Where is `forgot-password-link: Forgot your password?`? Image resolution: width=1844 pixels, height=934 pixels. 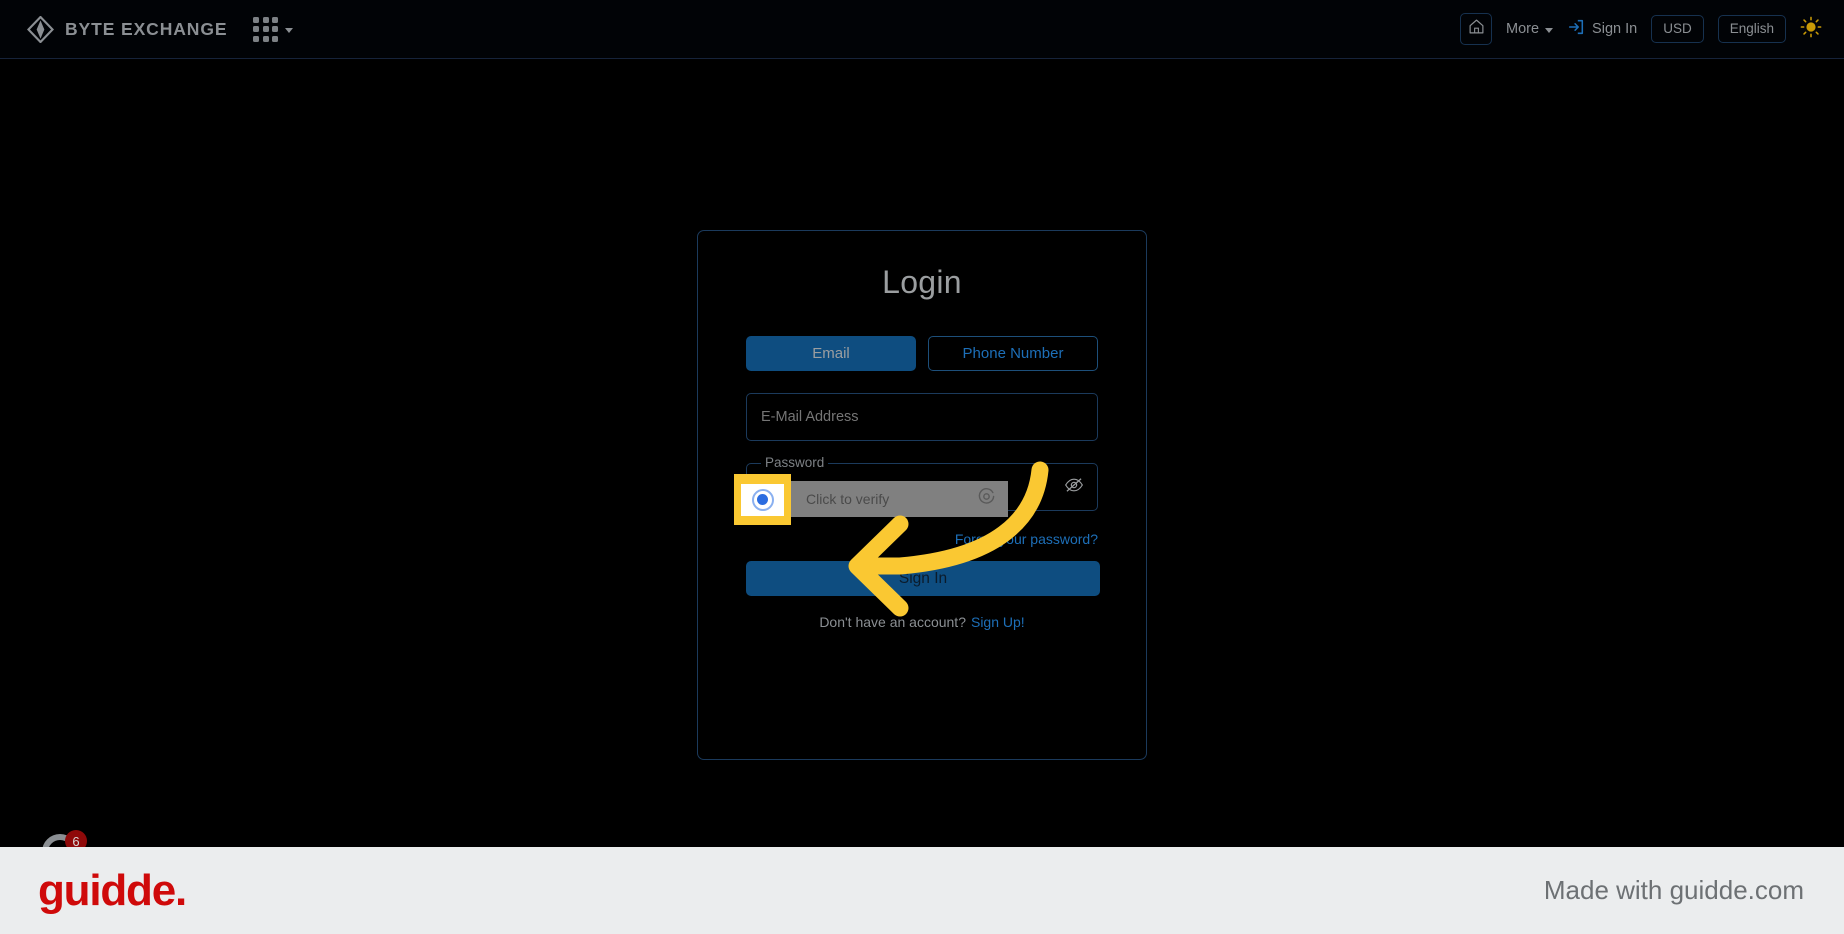 forgot-password-link: Forgot your password? is located at coordinates (1026, 539).